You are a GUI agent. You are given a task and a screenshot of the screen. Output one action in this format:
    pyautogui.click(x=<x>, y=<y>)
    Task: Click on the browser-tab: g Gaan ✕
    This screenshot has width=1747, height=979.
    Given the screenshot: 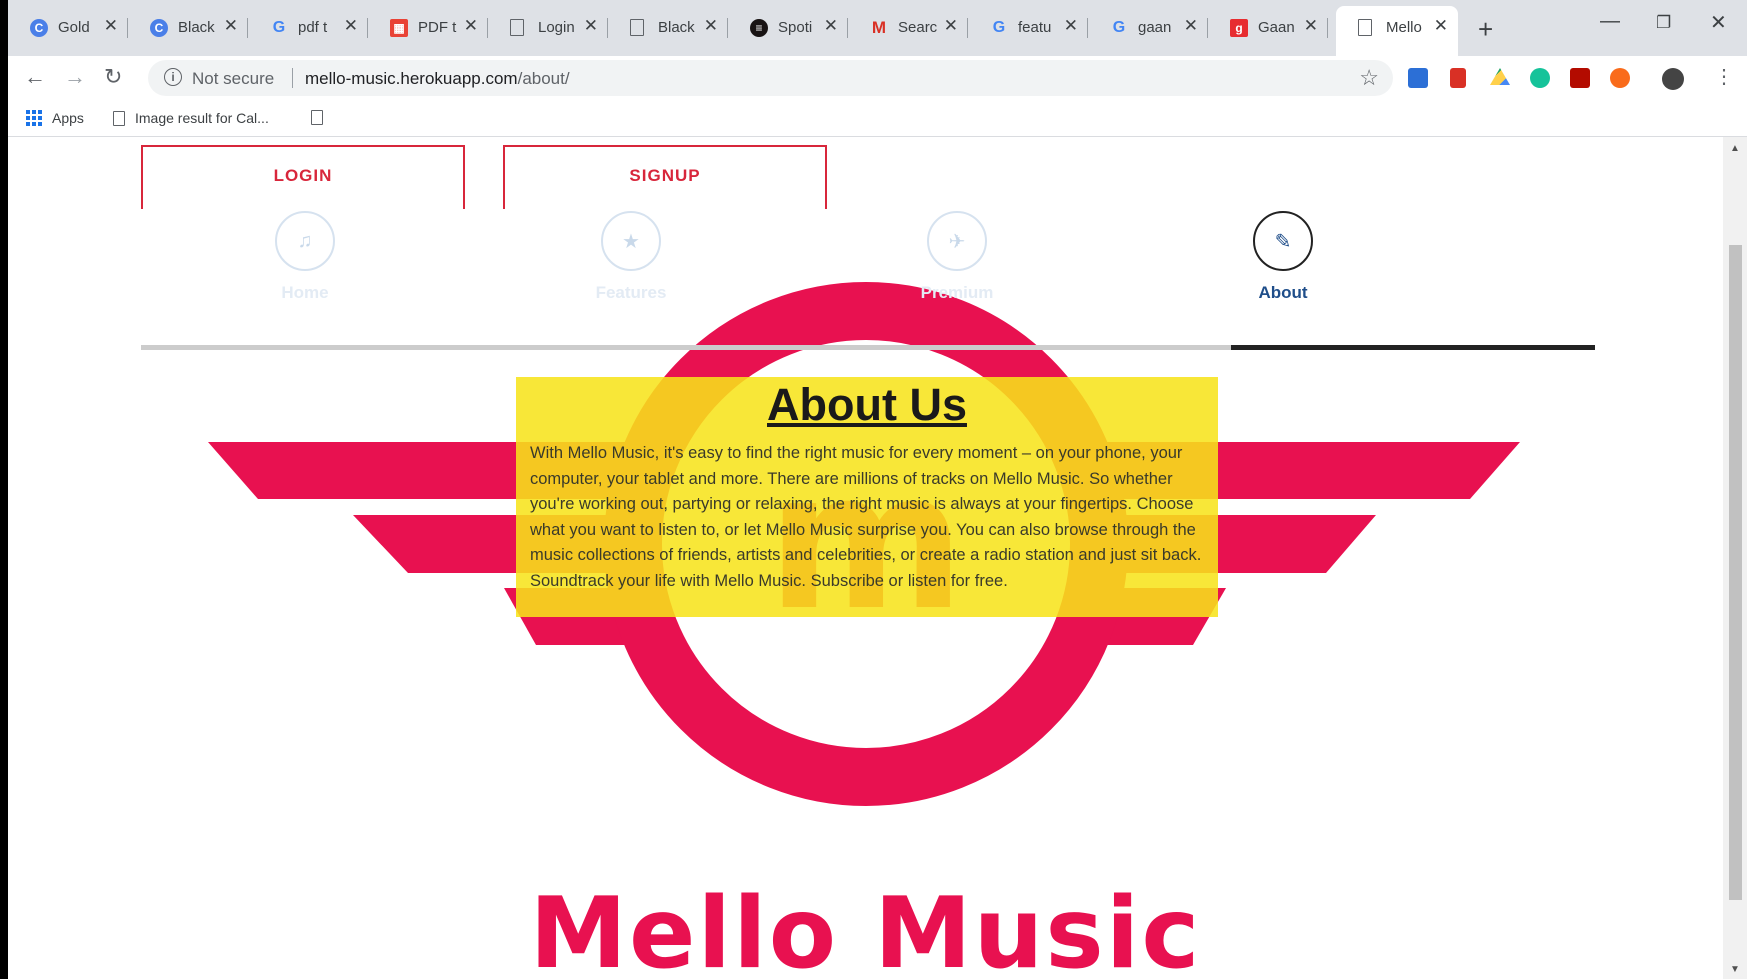 What is the action you would take?
    pyautogui.click(x=1268, y=28)
    